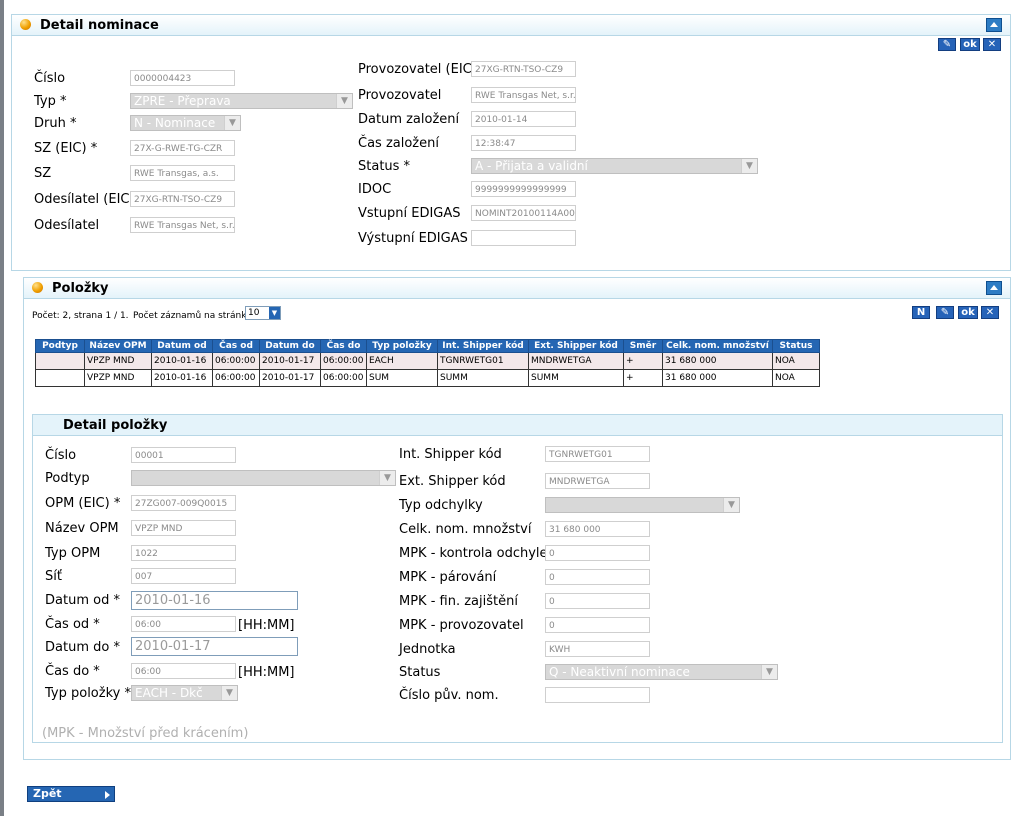 This screenshot has height=816, width=1024. What do you see at coordinates (449, 695) in the screenshot?
I see `field-label: Číslo pův. nom.` at bounding box center [449, 695].